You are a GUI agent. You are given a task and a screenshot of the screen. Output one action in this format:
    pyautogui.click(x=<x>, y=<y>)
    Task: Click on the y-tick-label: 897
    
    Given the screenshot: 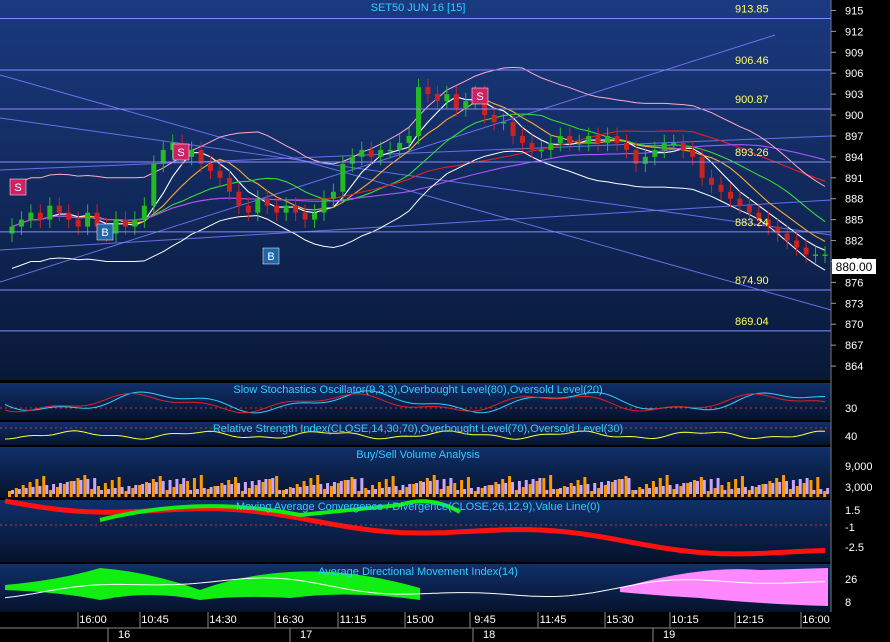 What is the action you would take?
    pyautogui.click(x=854, y=137)
    